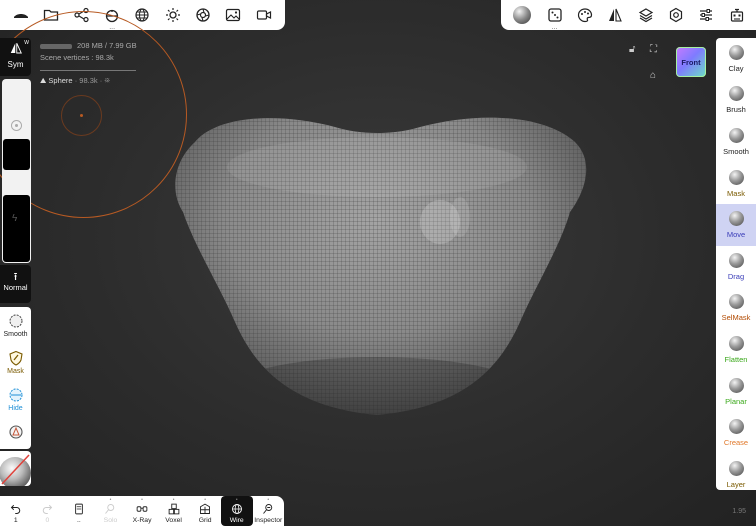 This screenshot has width=756, height=526. What do you see at coordinates (736, 52) in the screenshot?
I see `clay-brush-icon` at bounding box center [736, 52].